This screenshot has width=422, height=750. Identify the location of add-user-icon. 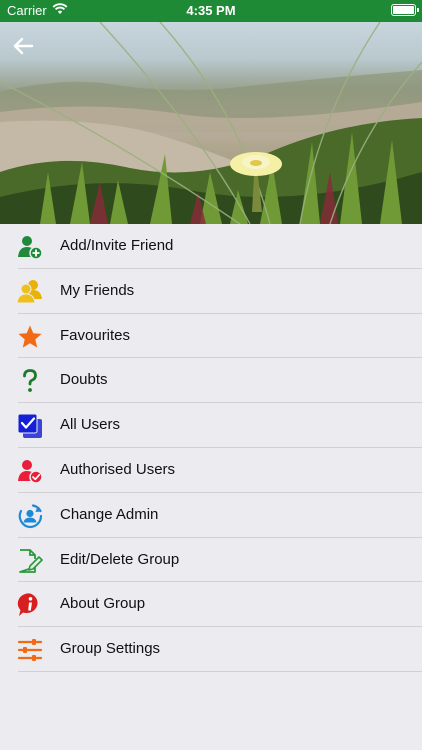
(30, 247).